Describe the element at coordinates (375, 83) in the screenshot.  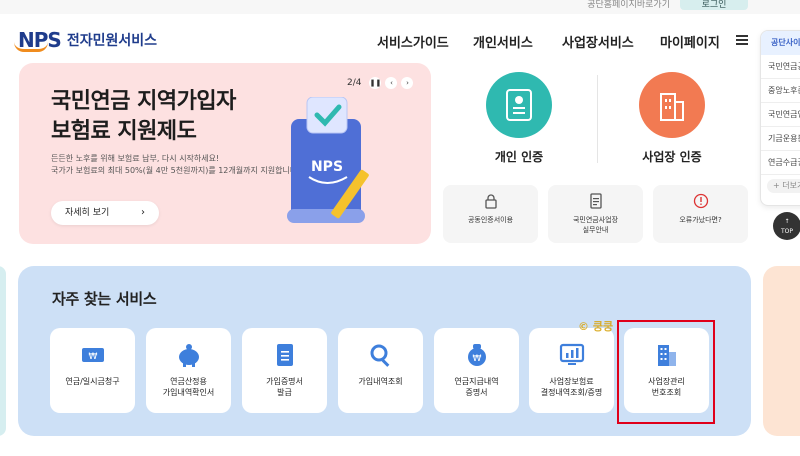
I see `pause-icon: ❚❚` at that location.